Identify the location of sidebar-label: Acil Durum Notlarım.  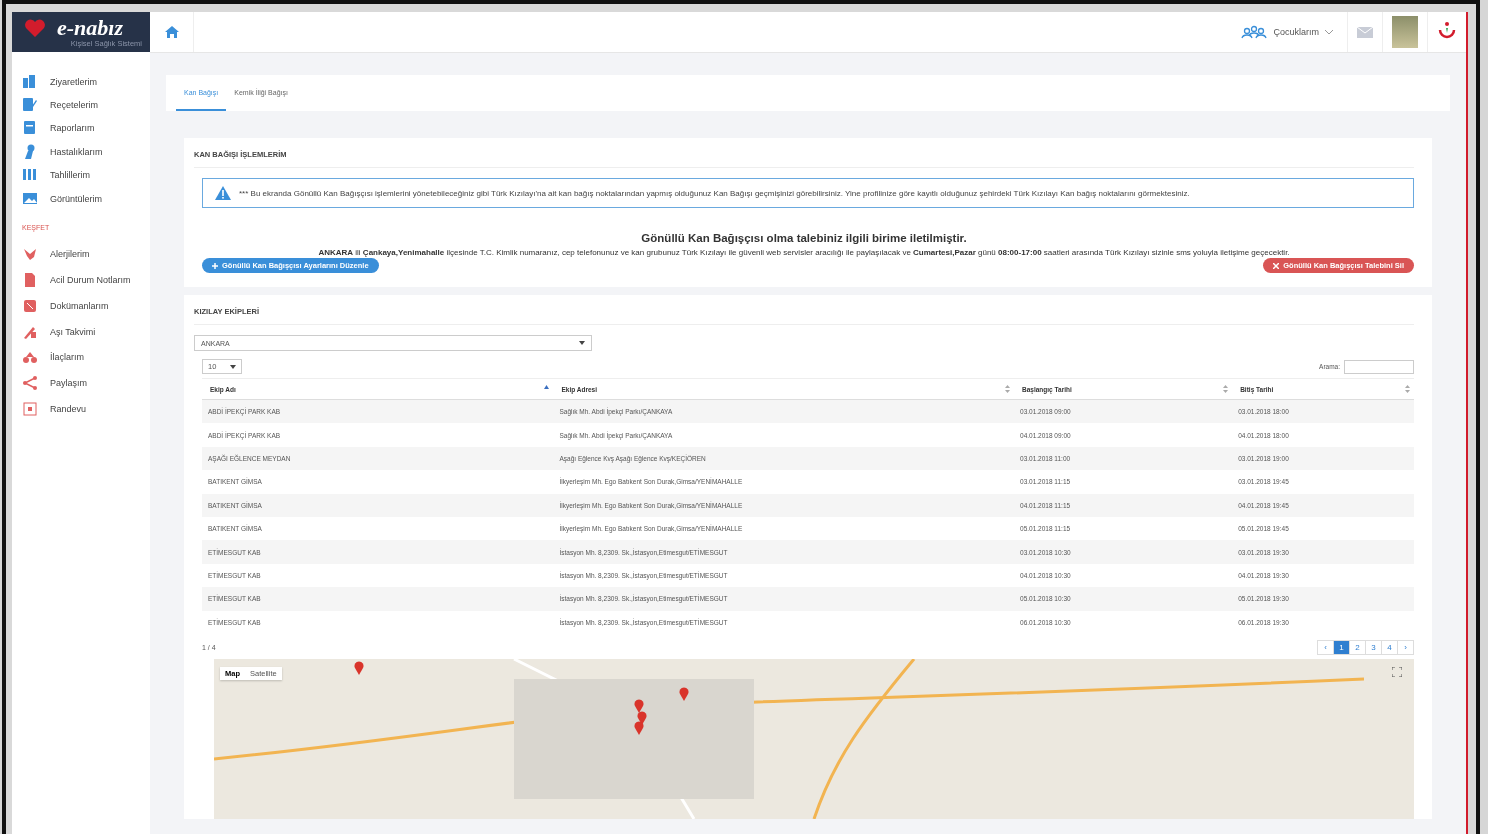
(90, 280).